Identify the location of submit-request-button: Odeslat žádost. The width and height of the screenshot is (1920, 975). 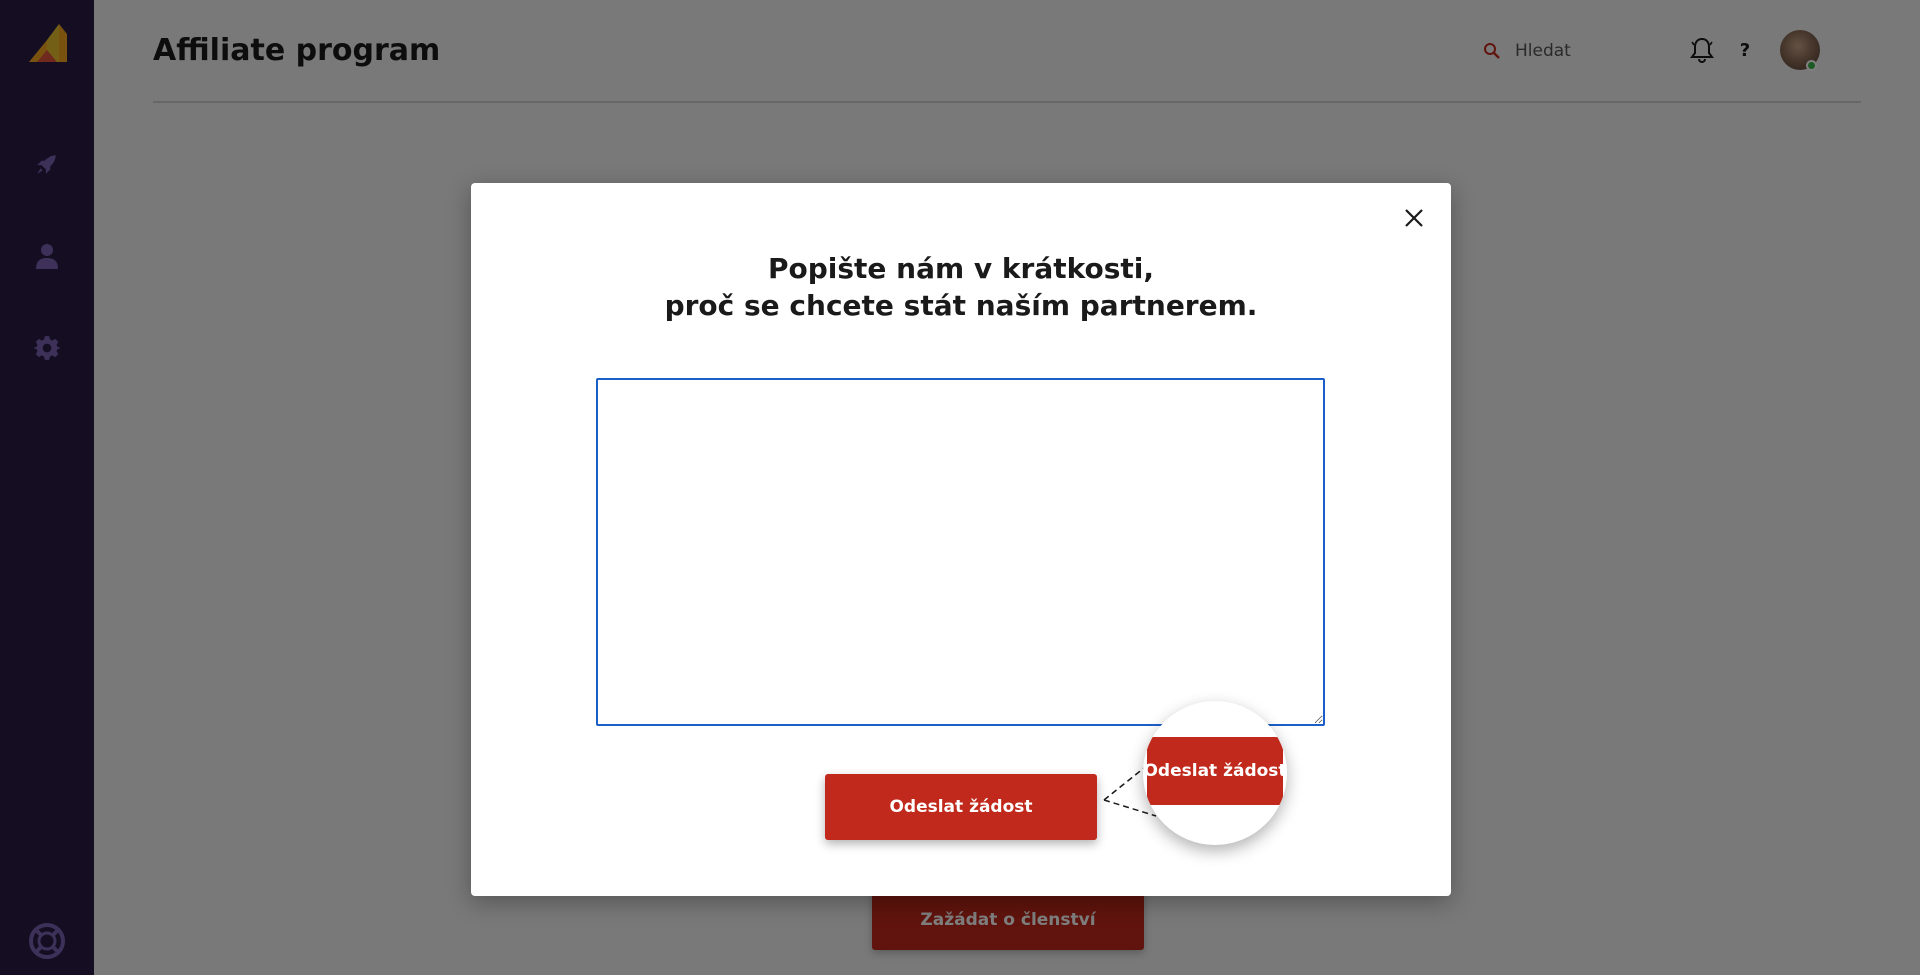
(961, 807).